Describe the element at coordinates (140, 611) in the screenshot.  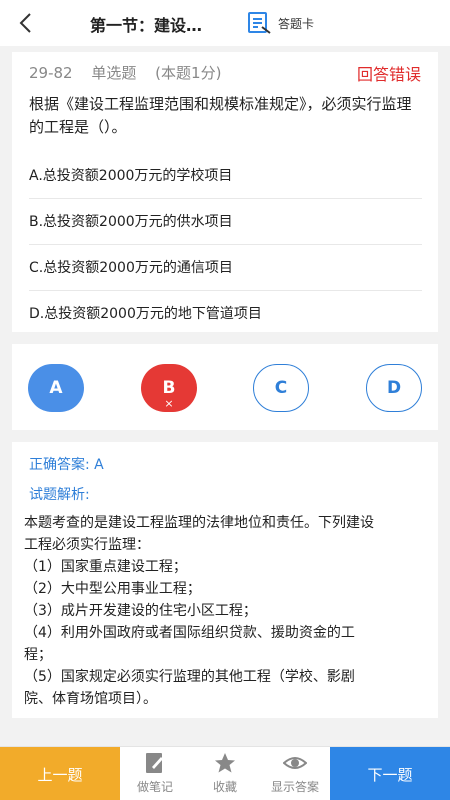
I see `explanation-line: （3）成片开发建设的住宅小区工程；` at that location.